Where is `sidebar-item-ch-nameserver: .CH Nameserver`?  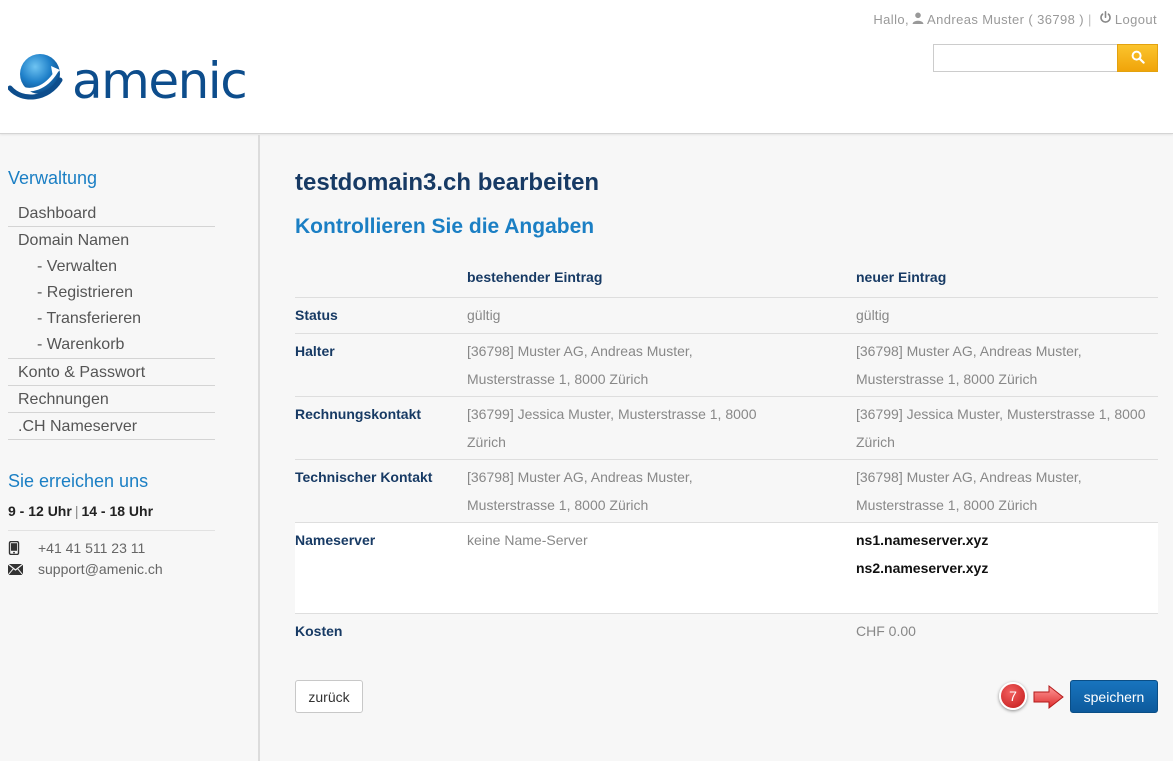 sidebar-item-ch-nameserver: .CH Nameserver is located at coordinates (111, 426).